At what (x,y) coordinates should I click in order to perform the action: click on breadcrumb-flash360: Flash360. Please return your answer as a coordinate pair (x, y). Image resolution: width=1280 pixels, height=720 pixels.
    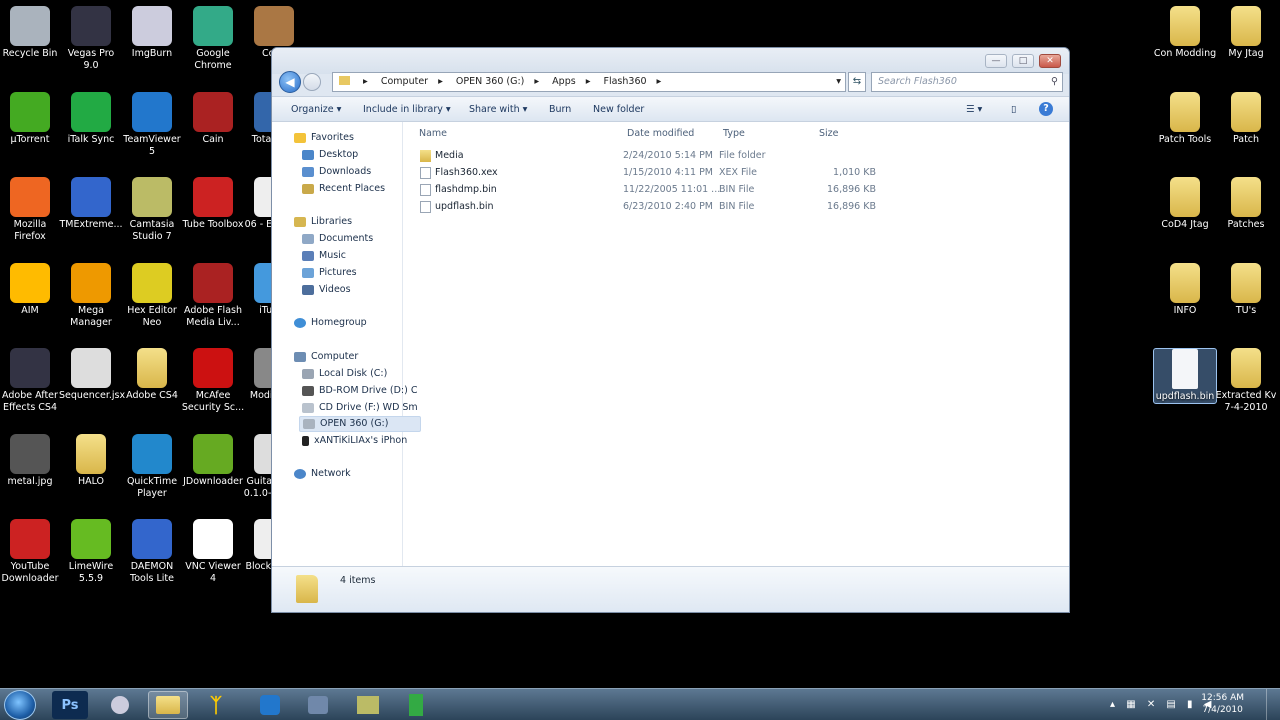
    Looking at the image, I should click on (625, 81).